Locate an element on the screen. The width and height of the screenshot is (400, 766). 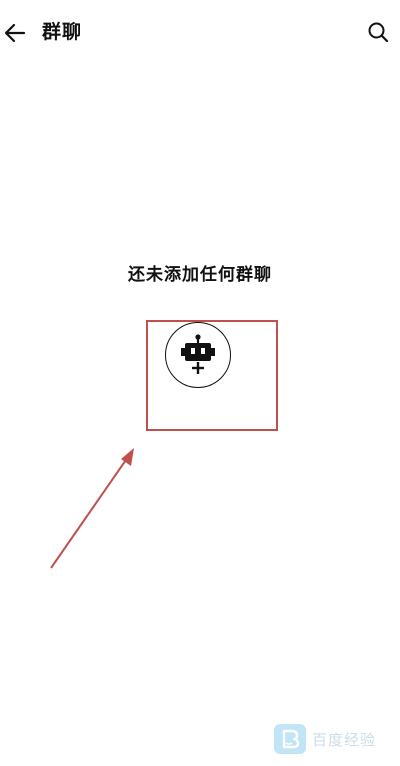
header-bar: 群聊 is located at coordinates (200, 33).